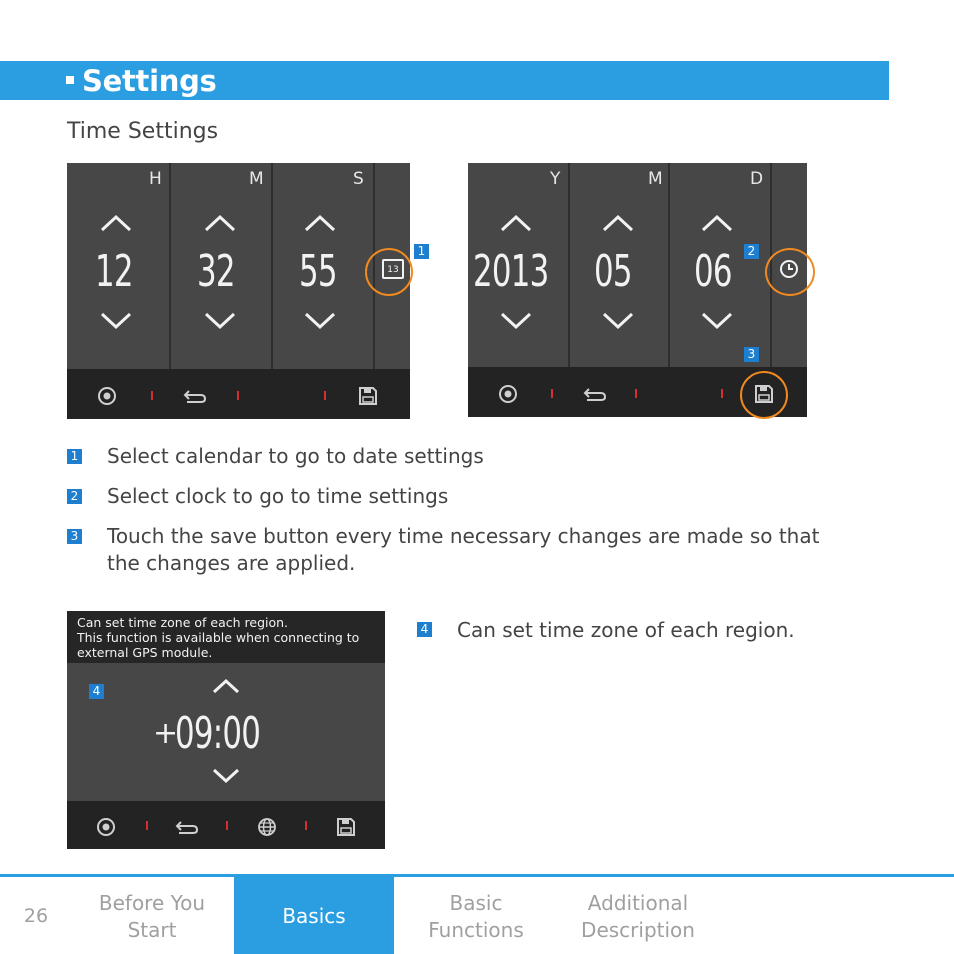 This screenshot has width=954, height=954. Describe the element at coordinates (476, 930) in the screenshot. I see `tab-label-line-2: Functions` at that location.